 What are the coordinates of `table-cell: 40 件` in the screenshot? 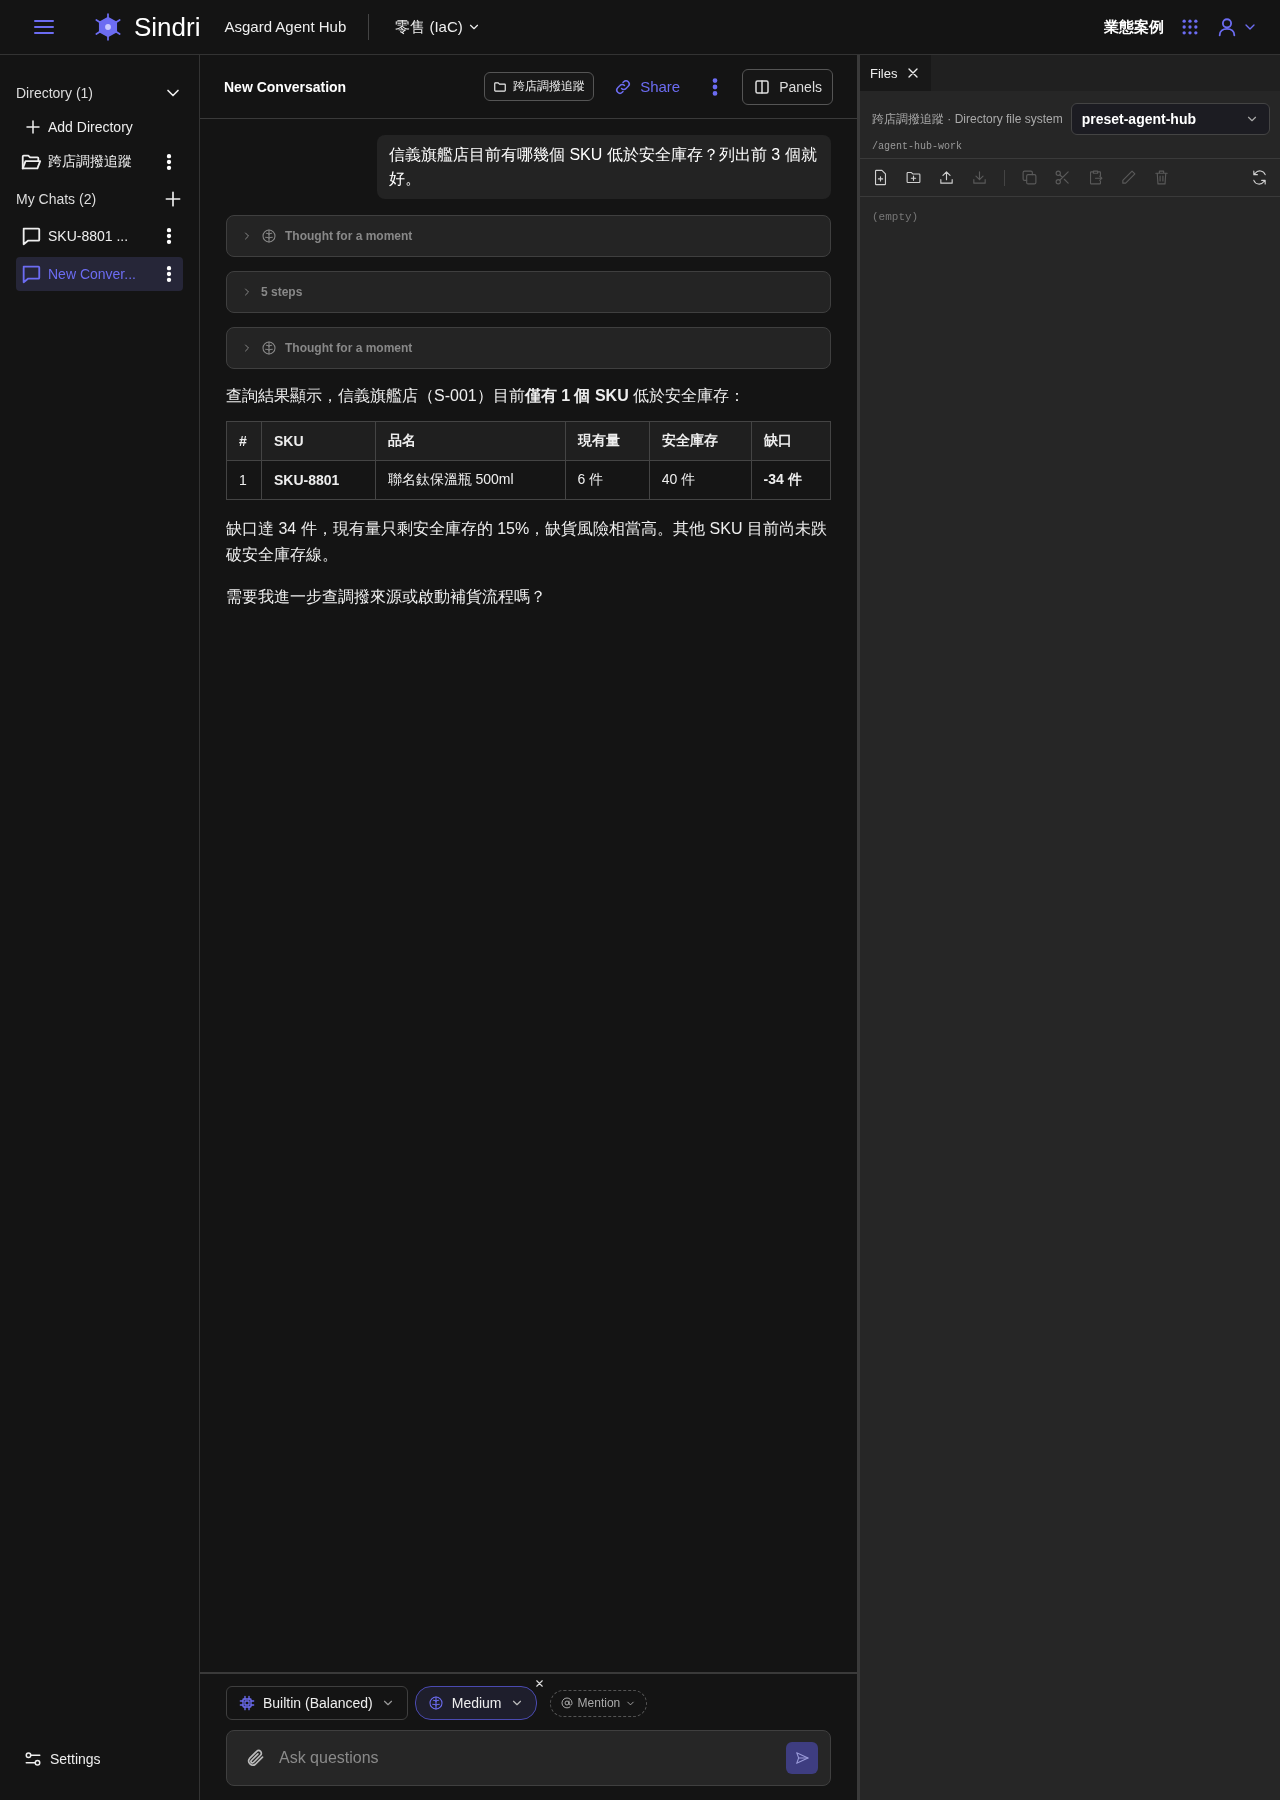 It's located at (700, 480).